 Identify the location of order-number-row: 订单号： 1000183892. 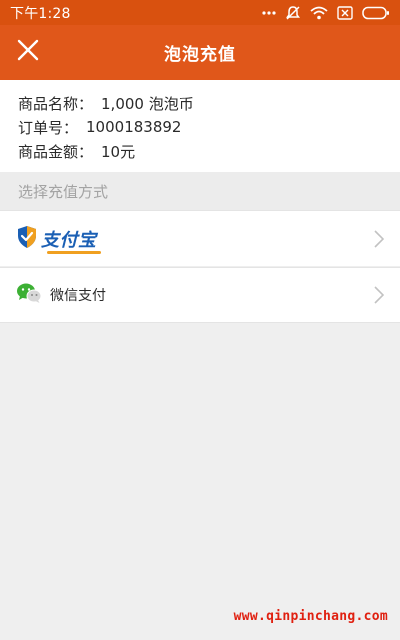
(209, 127).